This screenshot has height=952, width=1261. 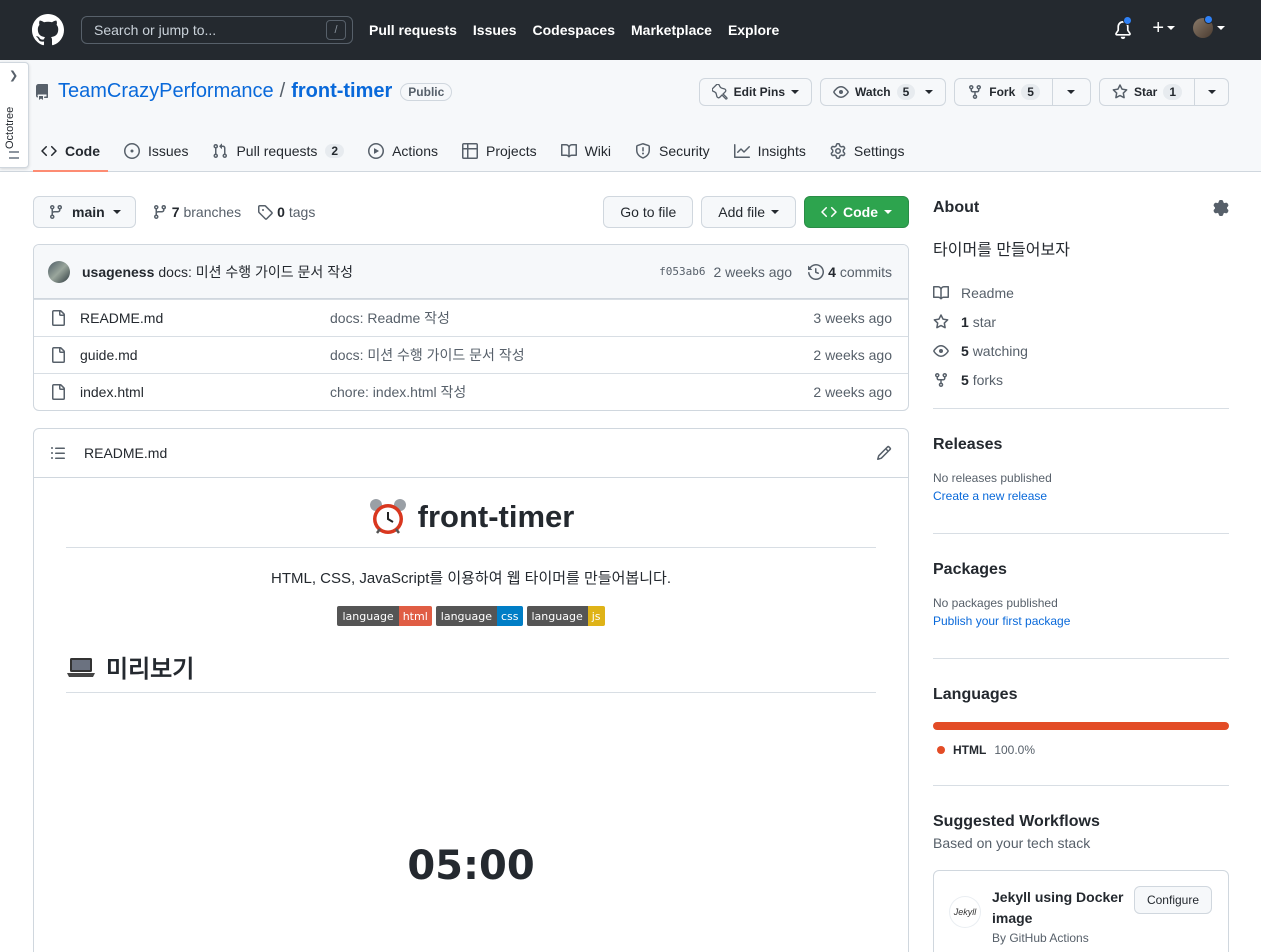 What do you see at coordinates (415, 616) in the screenshot?
I see `badge-value: html` at bounding box center [415, 616].